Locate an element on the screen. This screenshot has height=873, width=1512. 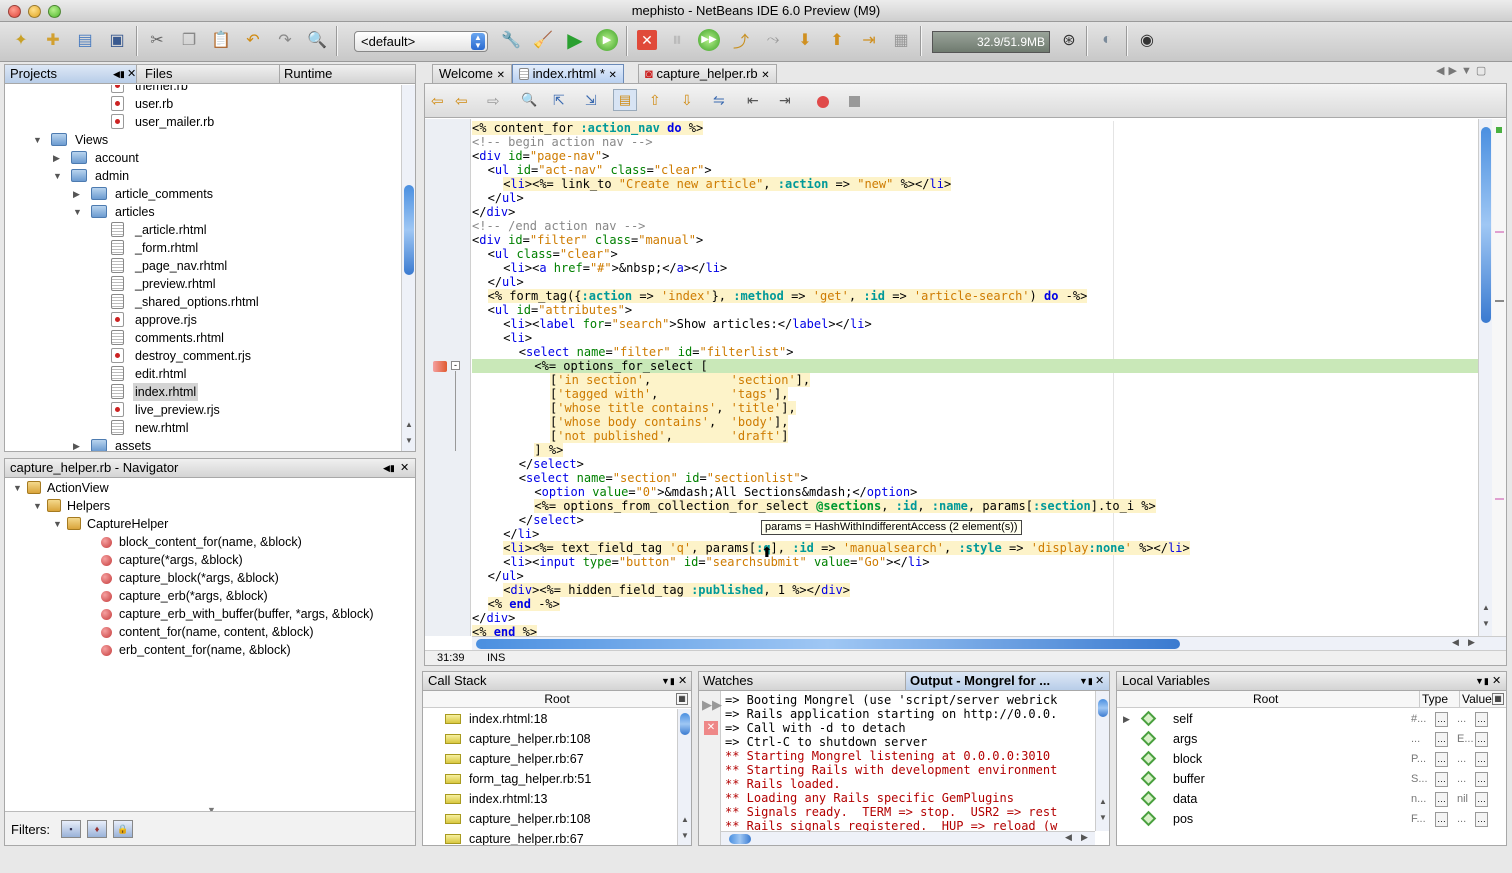
step-over-expression-icon: ⤳ is located at coordinates (773, 40).